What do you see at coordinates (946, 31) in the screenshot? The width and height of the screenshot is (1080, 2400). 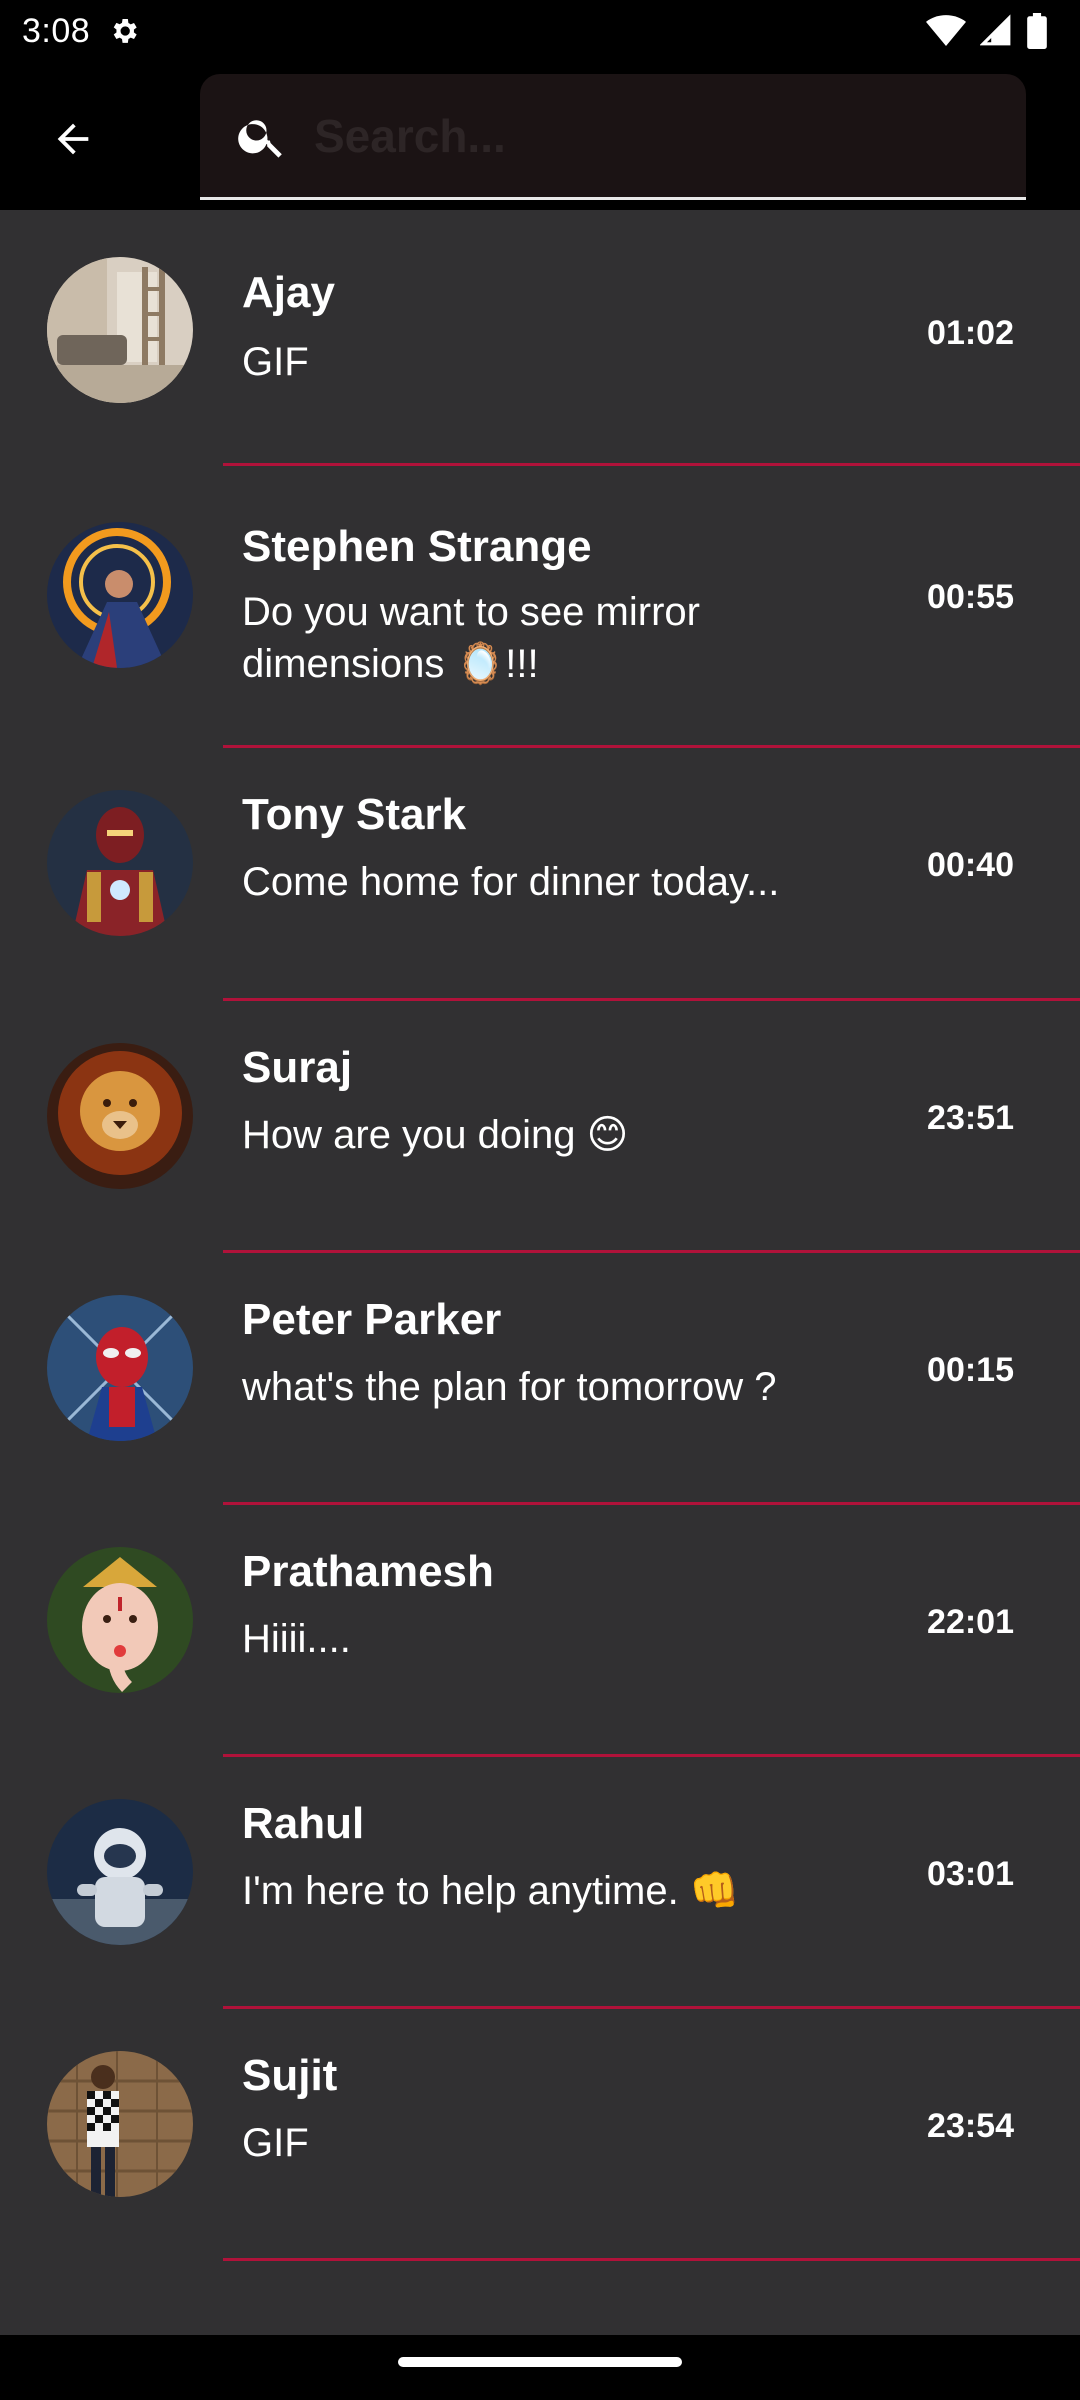 I see `wifi-icon` at bounding box center [946, 31].